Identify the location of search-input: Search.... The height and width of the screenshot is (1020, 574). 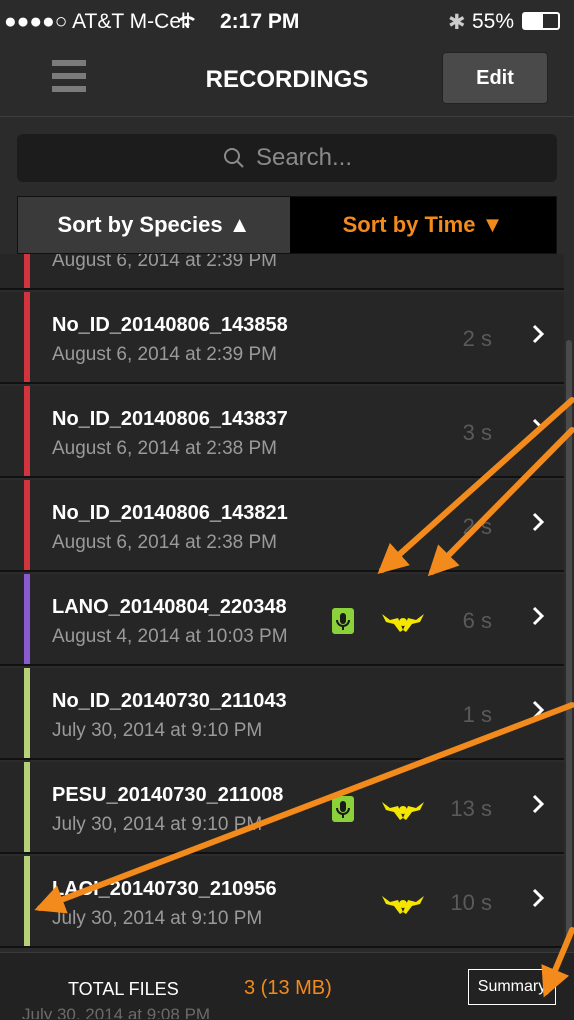
(287, 158).